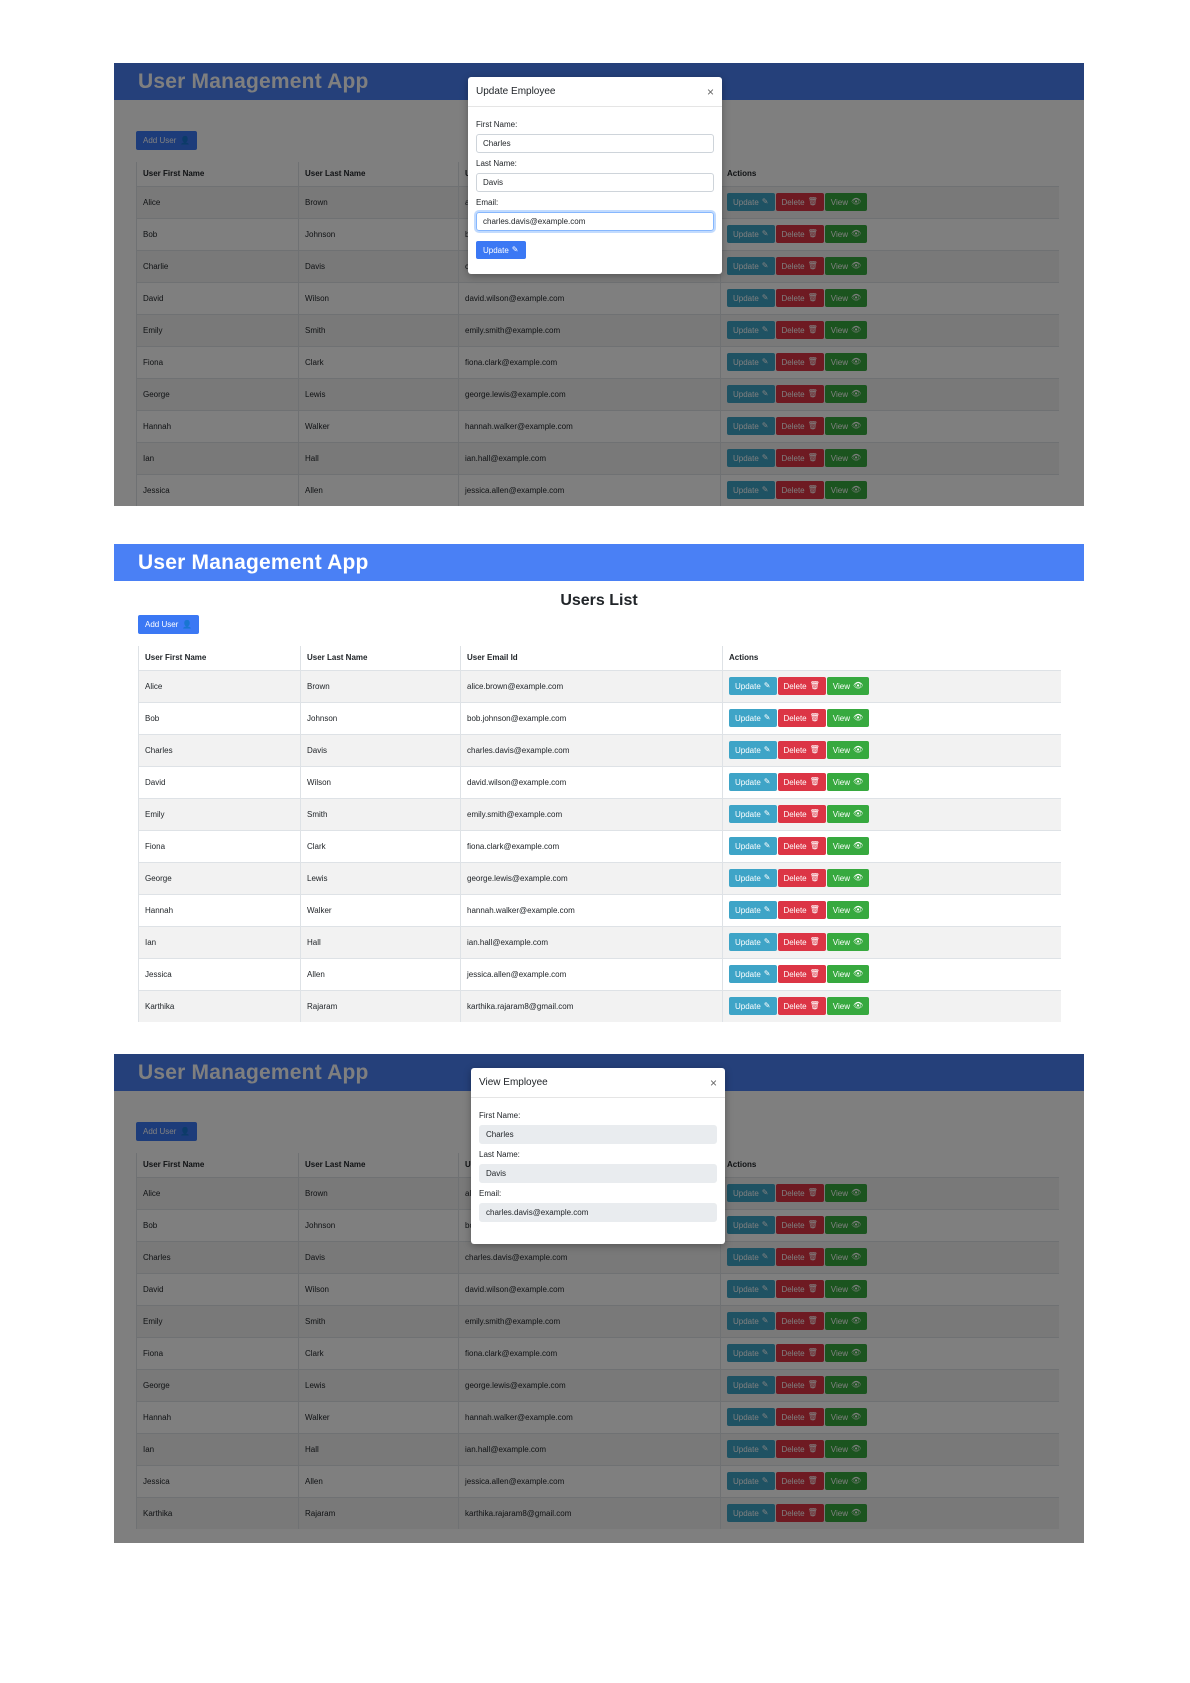 The height and width of the screenshot is (1683, 1190). What do you see at coordinates (380, 749) in the screenshot?
I see `last-name-cell: Davis` at bounding box center [380, 749].